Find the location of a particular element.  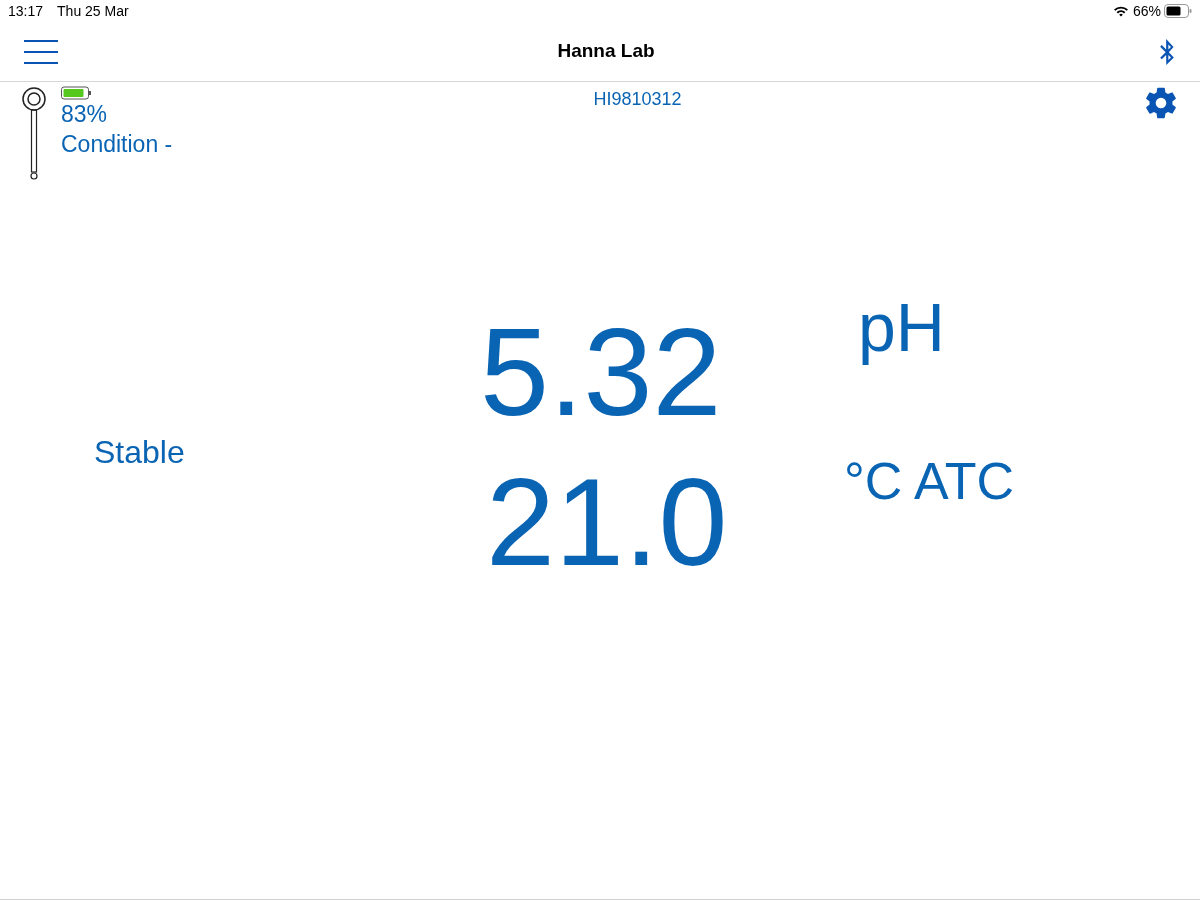

wifi-icon is located at coordinates (1120, 11).